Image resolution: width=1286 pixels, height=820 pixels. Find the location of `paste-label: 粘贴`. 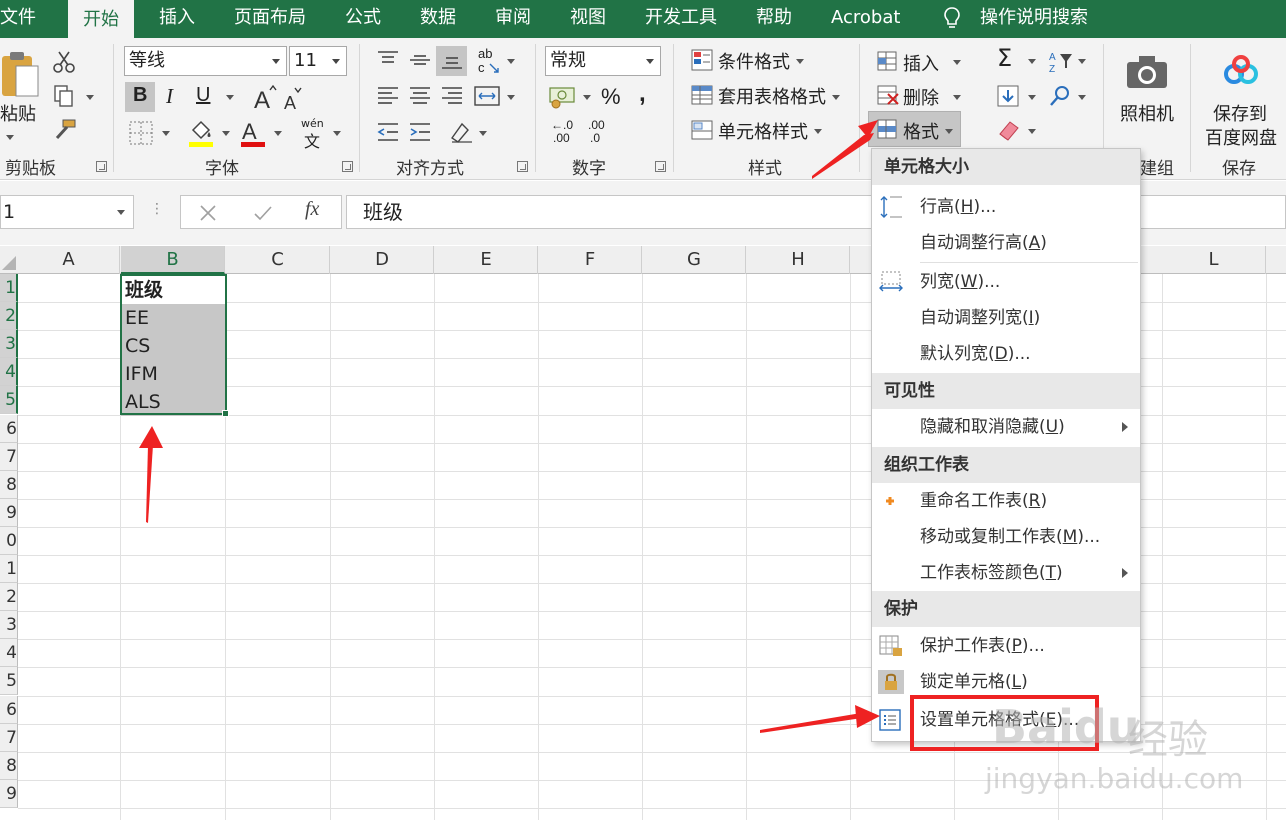

paste-label: 粘贴 is located at coordinates (18, 113).